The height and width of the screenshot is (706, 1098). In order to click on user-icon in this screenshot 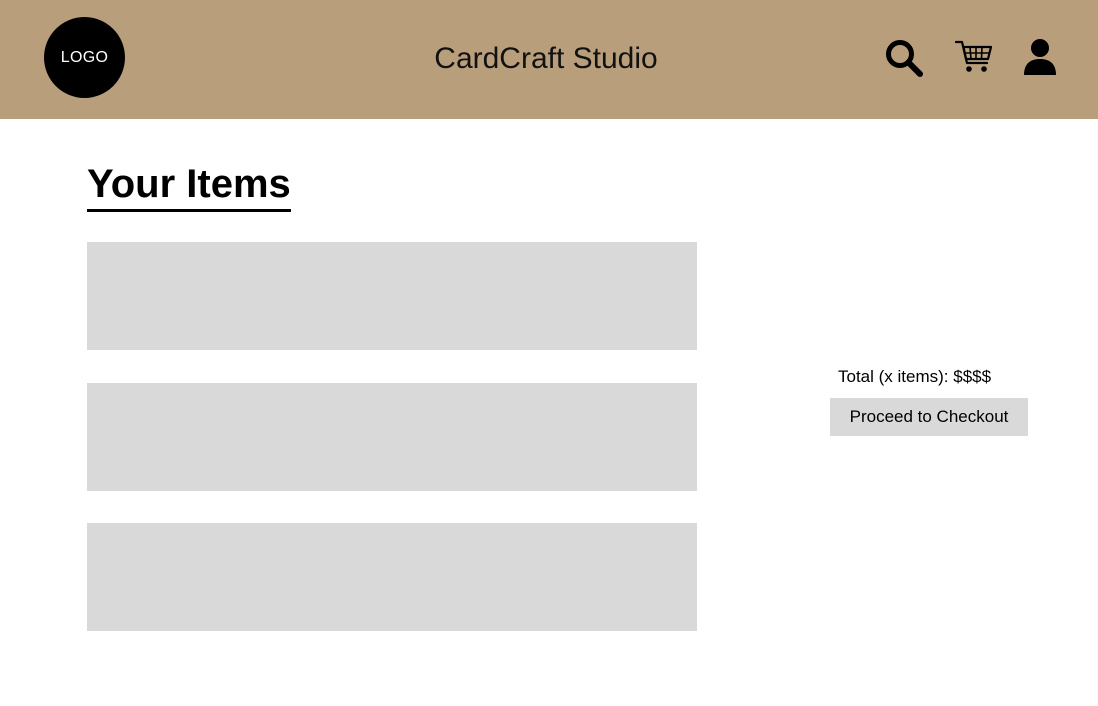, I will do `click(1040, 57)`.